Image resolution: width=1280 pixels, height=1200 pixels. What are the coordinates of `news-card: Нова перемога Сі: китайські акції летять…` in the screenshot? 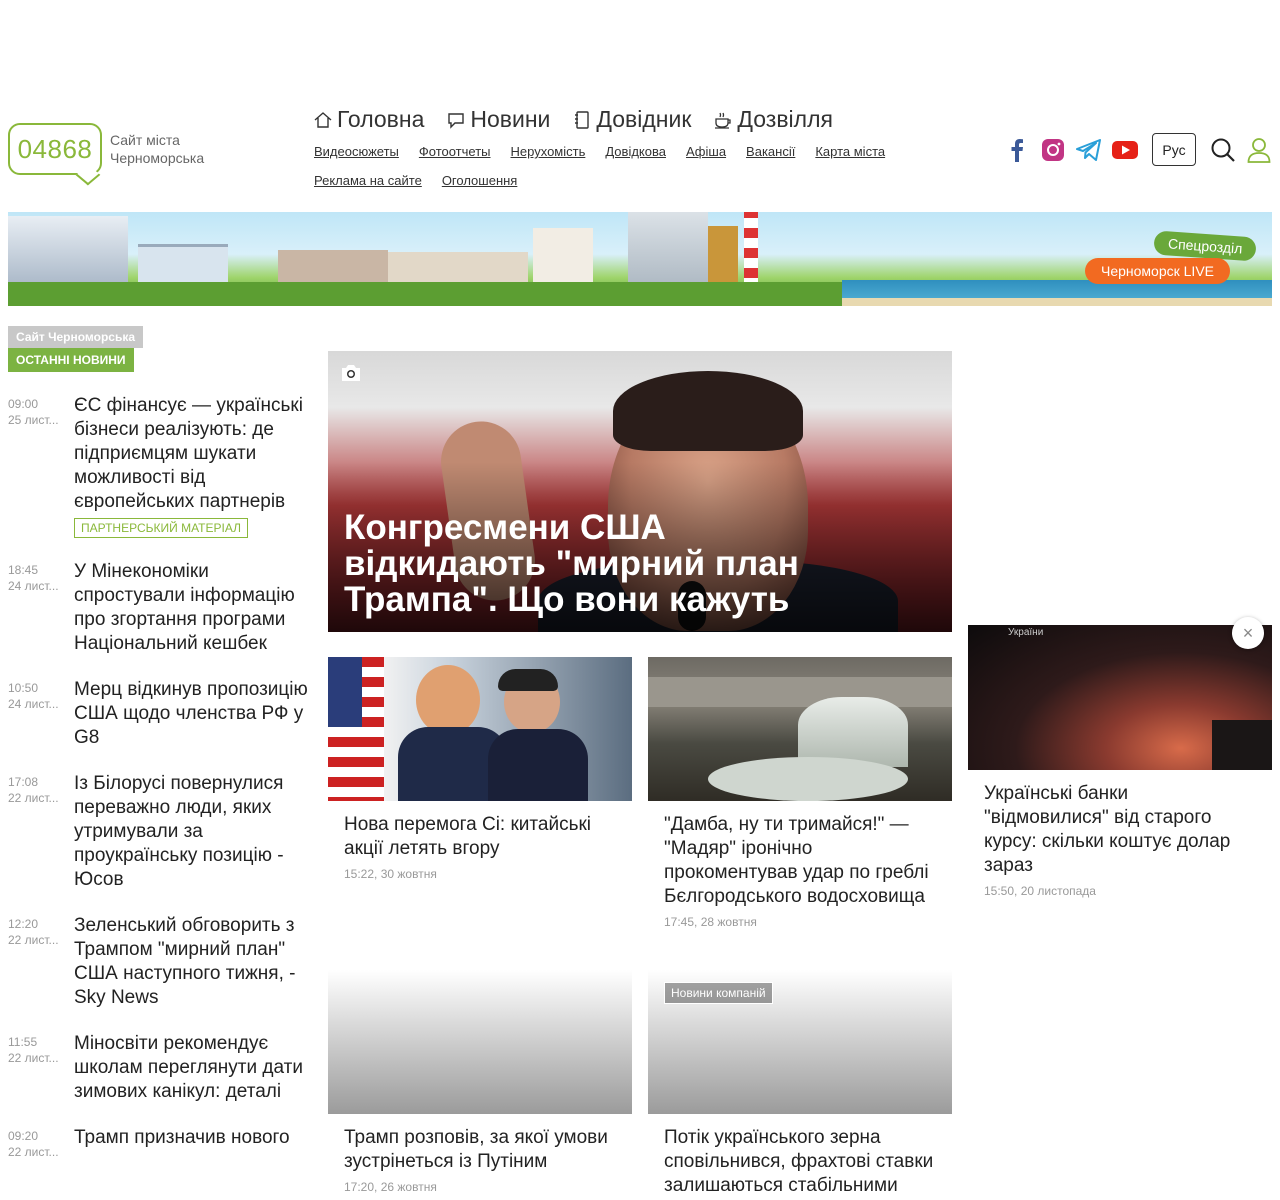 It's located at (480, 769).